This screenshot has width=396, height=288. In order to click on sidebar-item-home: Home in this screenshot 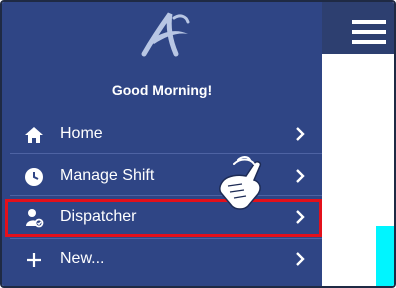, I will do `click(165, 134)`.